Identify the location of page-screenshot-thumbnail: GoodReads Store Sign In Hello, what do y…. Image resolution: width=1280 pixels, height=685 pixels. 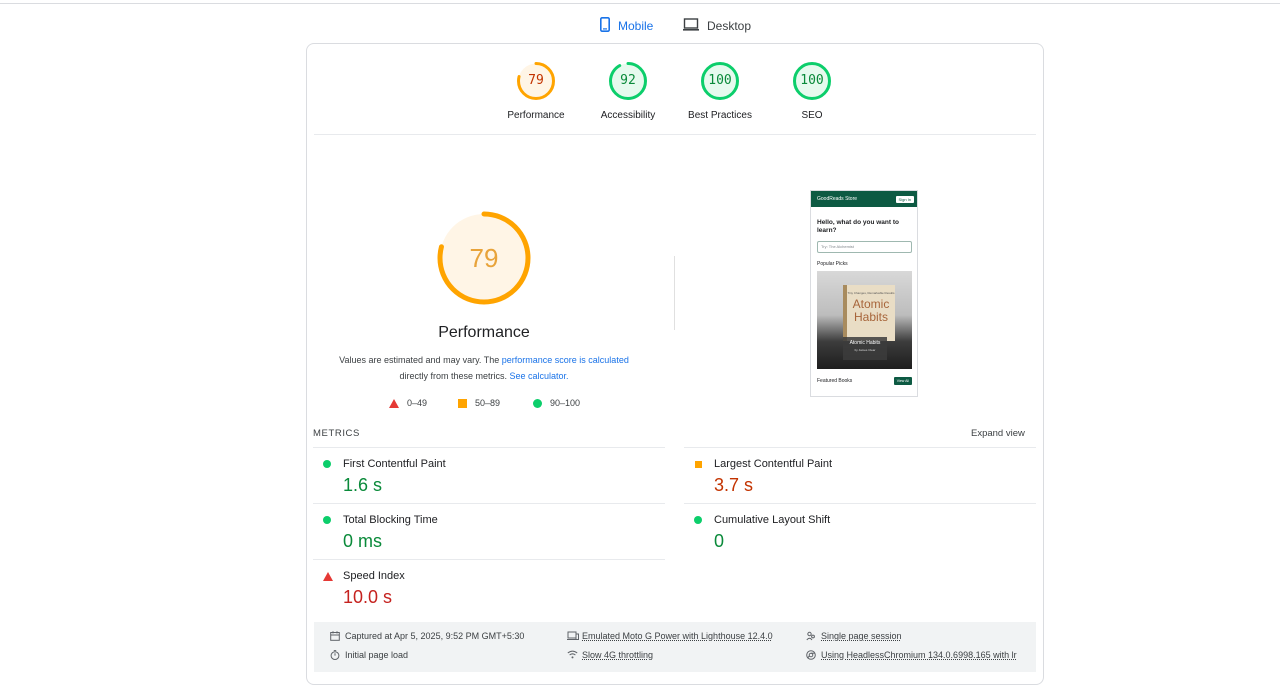
(864, 293).